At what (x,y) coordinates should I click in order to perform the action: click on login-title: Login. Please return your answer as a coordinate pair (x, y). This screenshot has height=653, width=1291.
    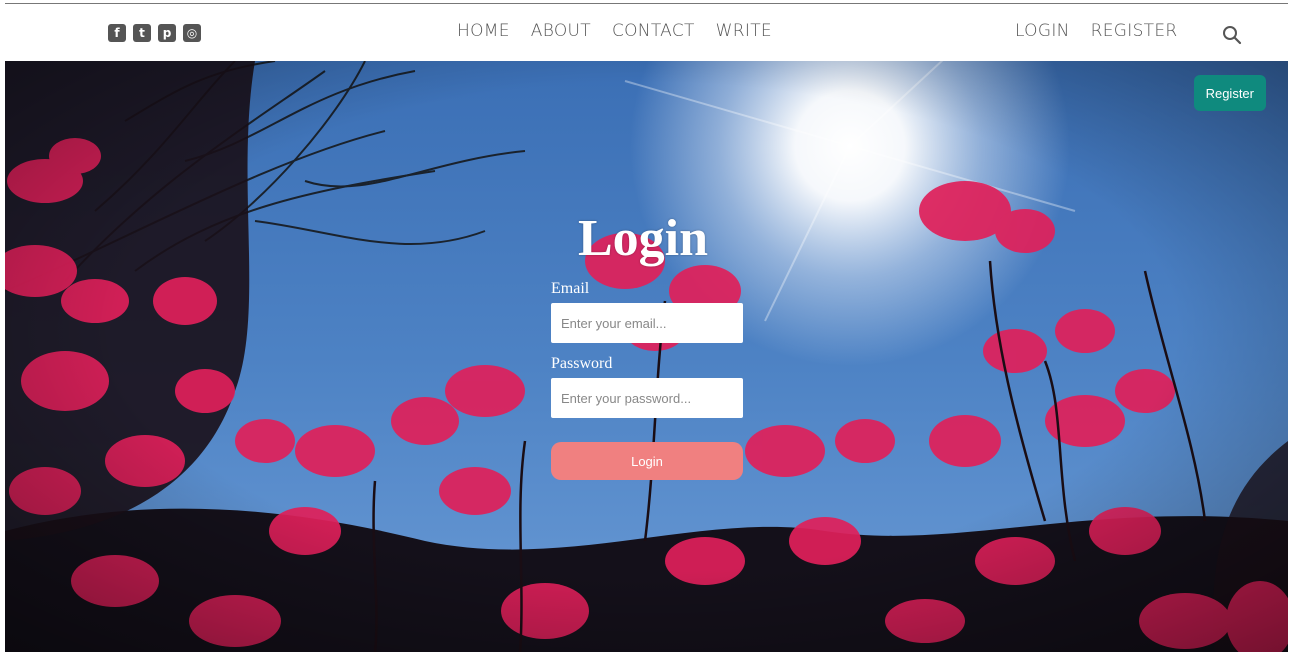
    Looking at the image, I should click on (643, 238).